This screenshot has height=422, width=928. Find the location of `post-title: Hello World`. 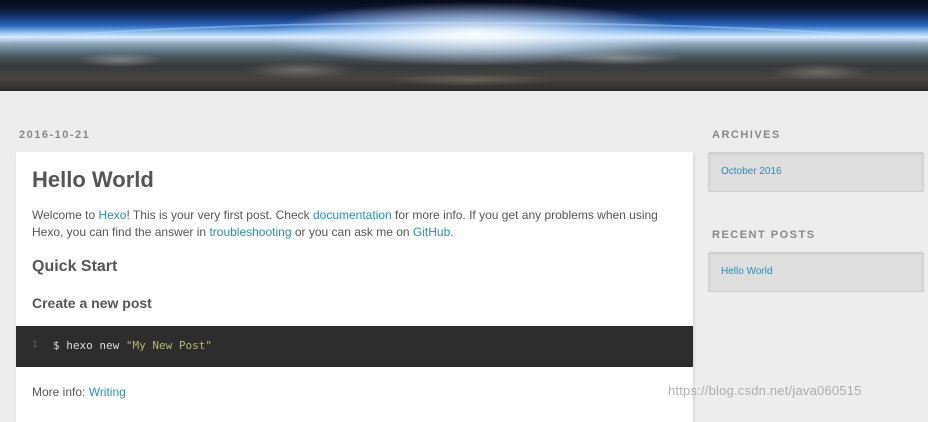

post-title: Hello World is located at coordinates (93, 180).